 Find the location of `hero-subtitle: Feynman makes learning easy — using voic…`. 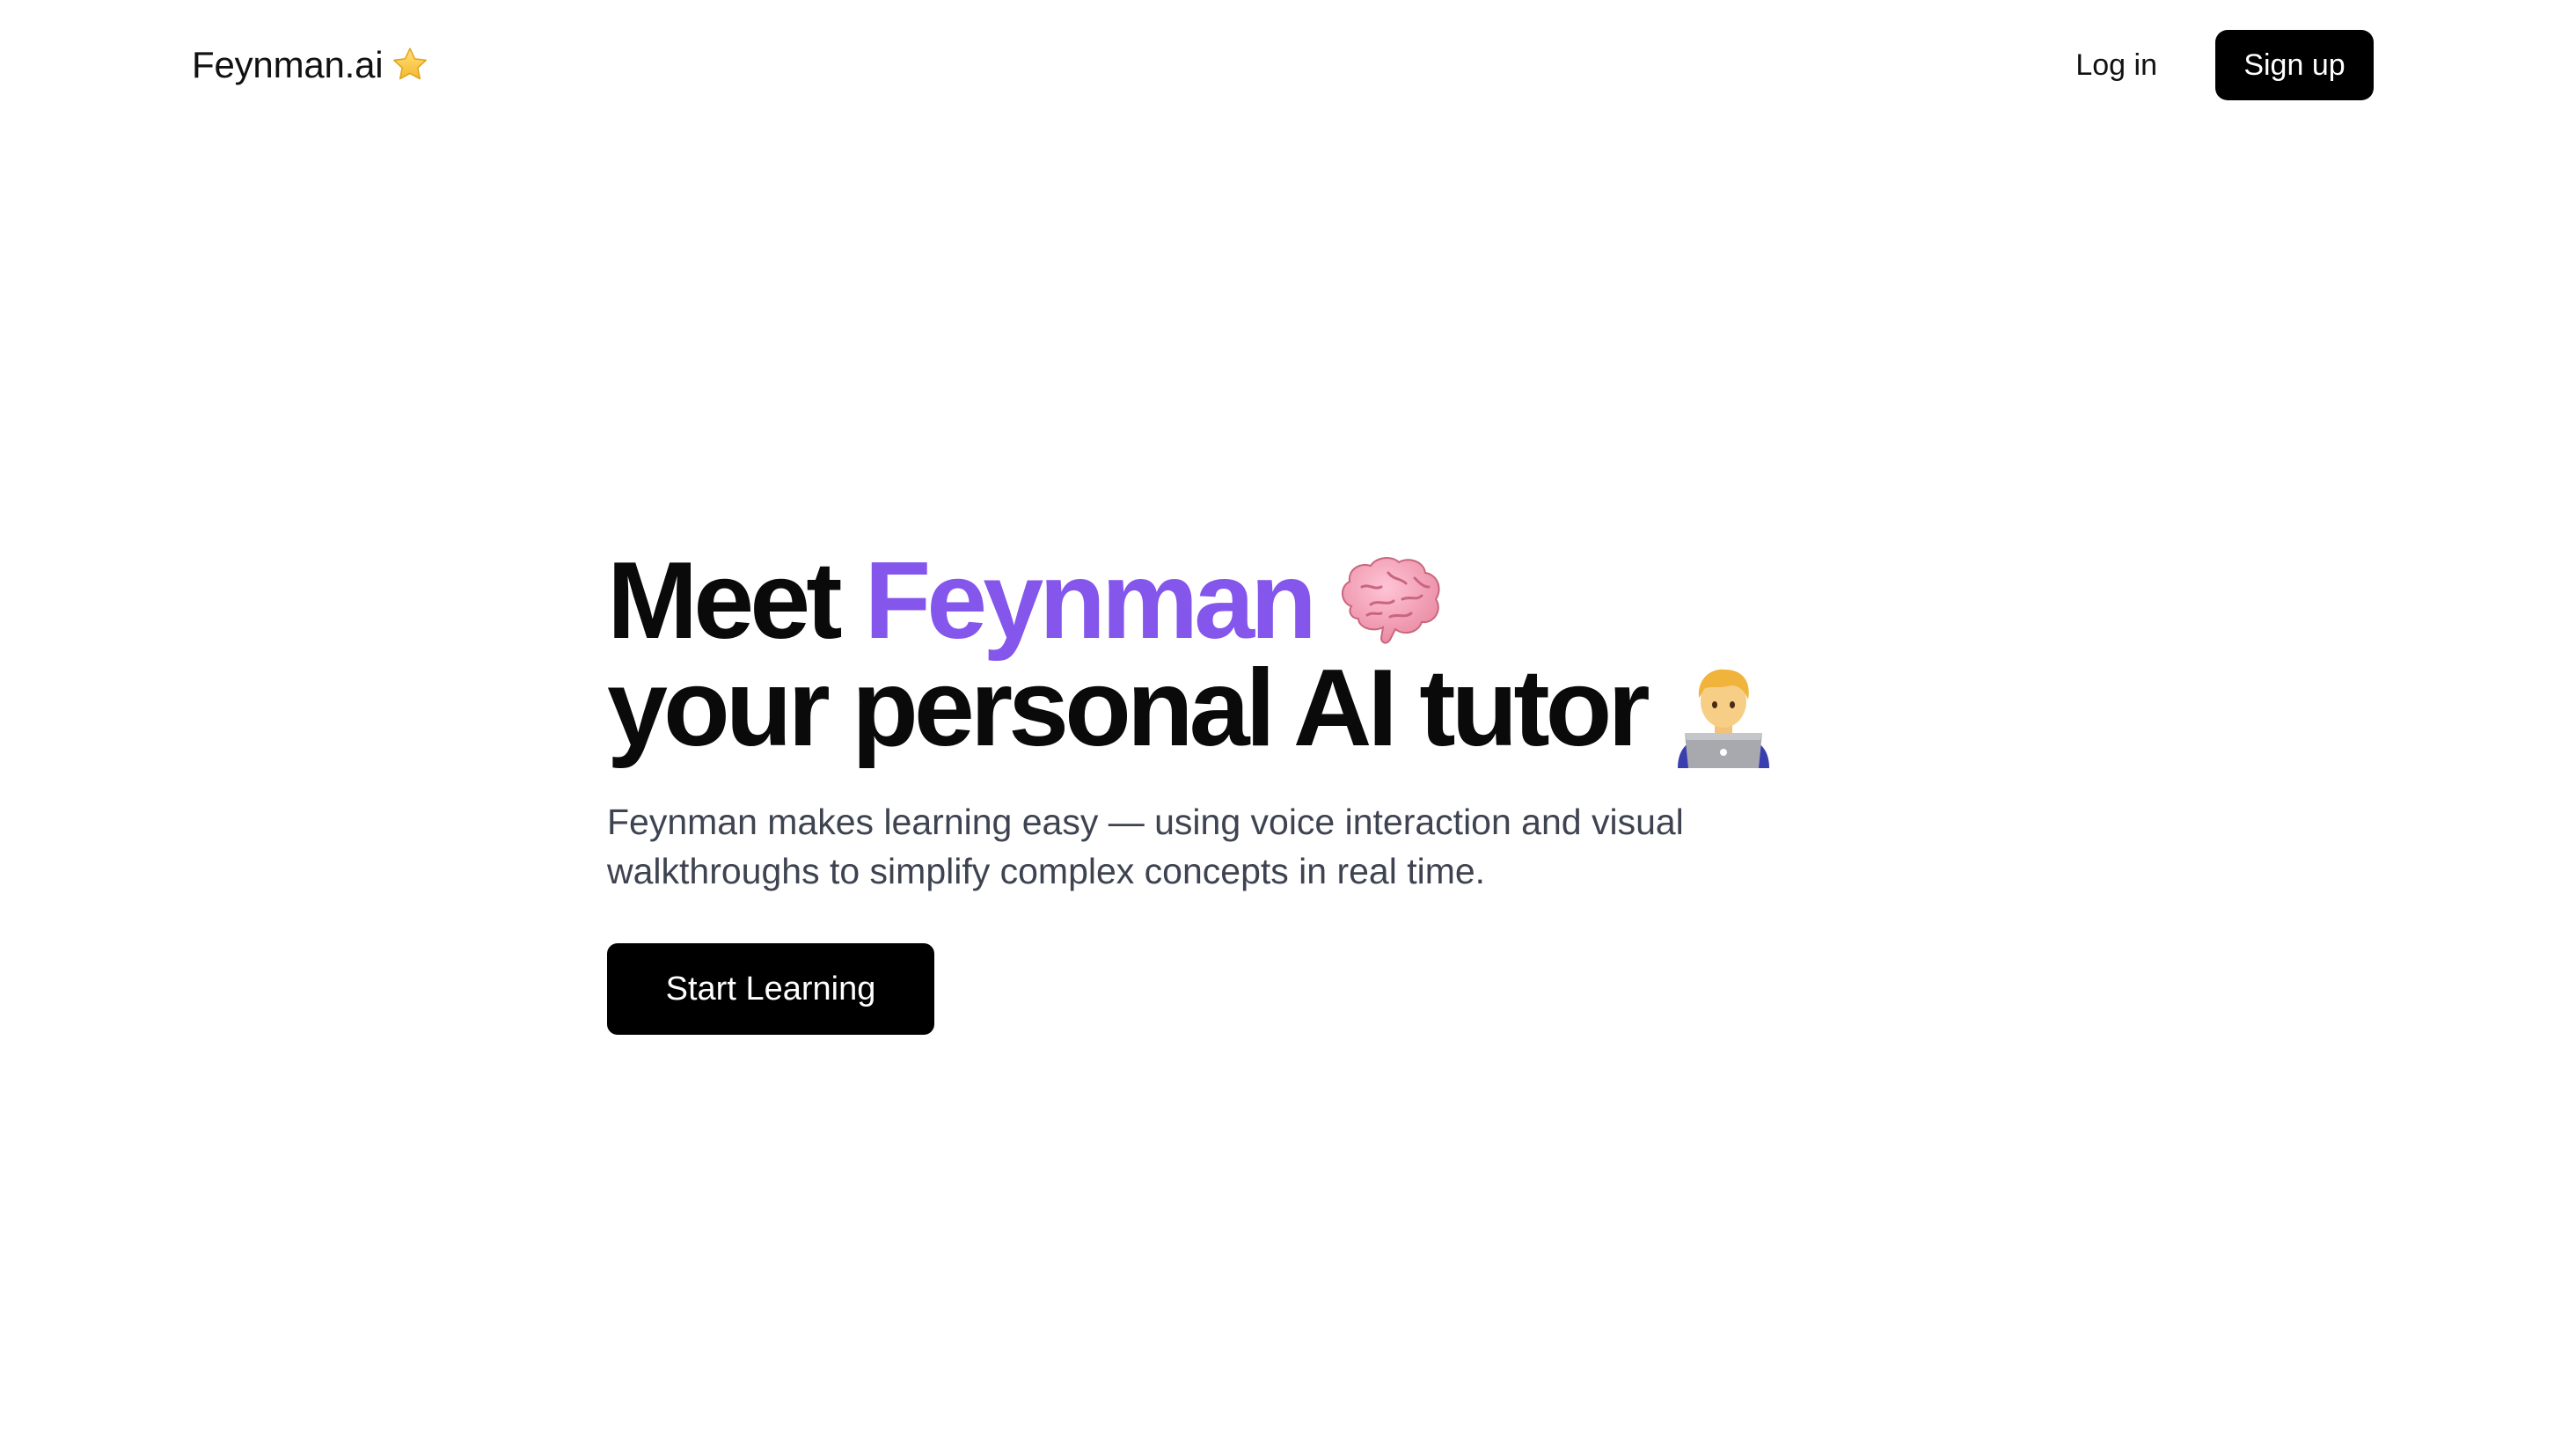

hero-subtitle: Feynman makes learning easy — using voic… is located at coordinates (1145, 846).